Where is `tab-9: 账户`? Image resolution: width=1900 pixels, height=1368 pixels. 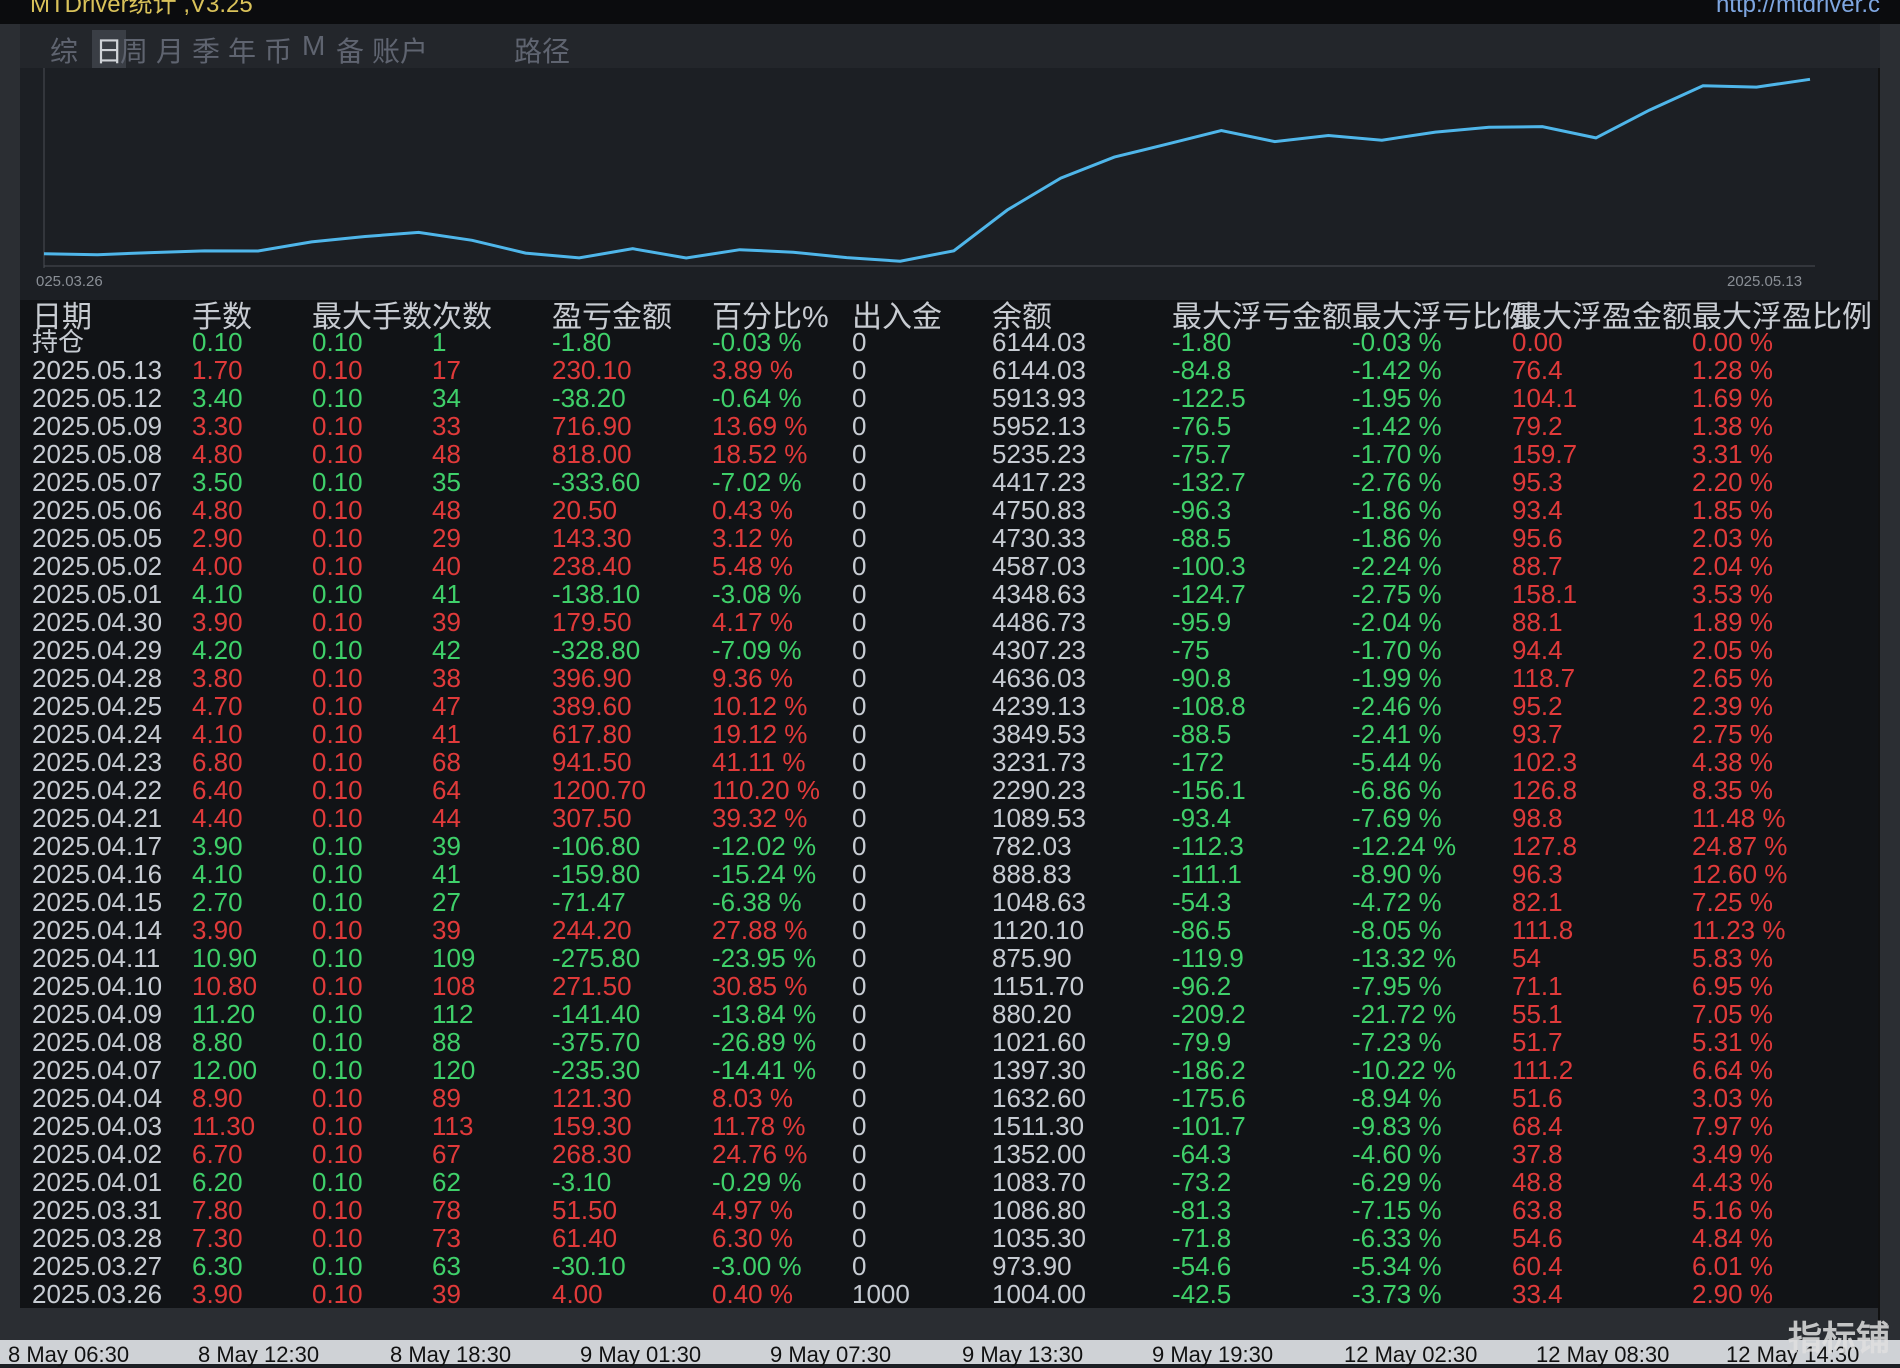
tab-9: 账户 is located at coordinates (400, 50).